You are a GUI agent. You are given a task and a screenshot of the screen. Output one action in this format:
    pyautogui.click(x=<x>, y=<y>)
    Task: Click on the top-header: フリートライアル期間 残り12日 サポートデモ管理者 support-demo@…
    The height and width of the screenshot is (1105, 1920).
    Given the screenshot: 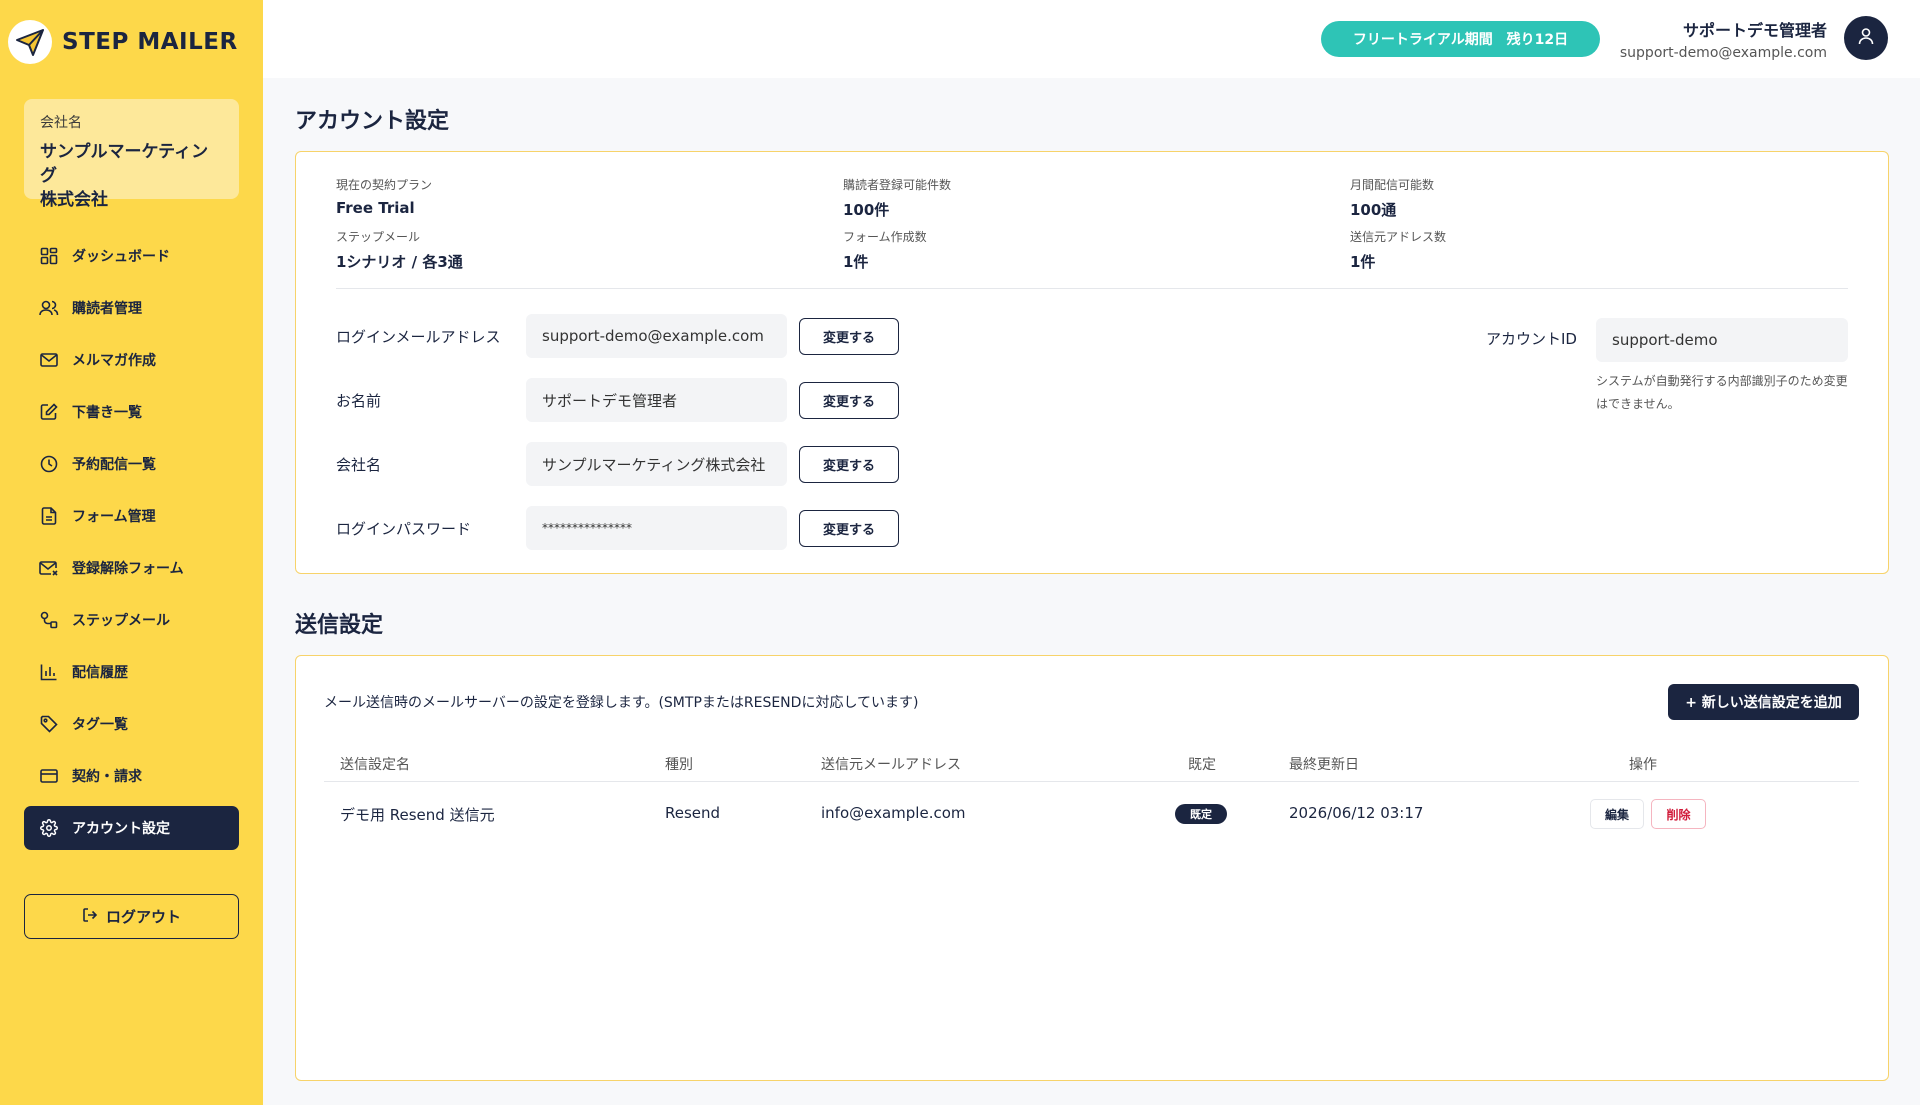 What is the action you would take?
    pyautogui.click(x=1091, y=39)
    